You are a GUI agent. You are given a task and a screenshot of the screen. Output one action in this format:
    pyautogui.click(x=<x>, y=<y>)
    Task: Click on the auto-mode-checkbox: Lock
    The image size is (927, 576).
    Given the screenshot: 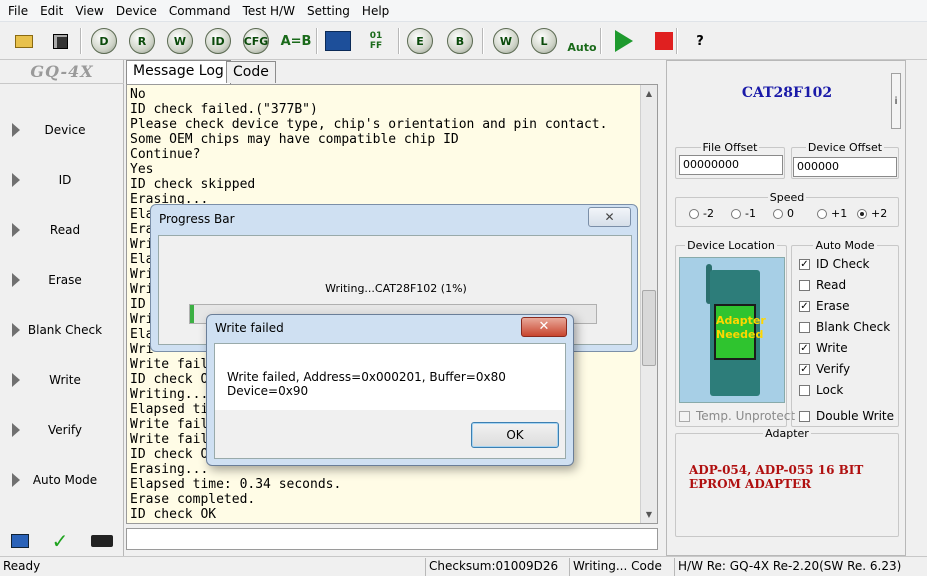 What is the action you would take?
    pyautogui.click(x=821, y=390)
    